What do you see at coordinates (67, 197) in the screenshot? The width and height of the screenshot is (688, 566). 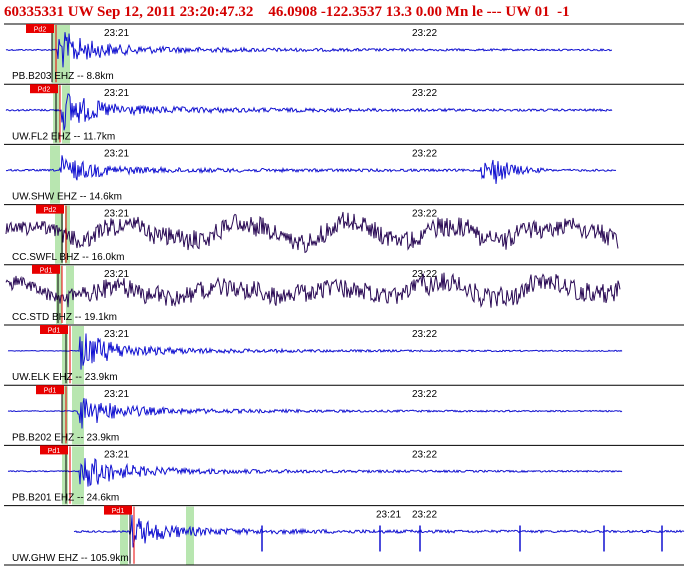 I see `station-label: UW.SHW EHZ -- 14.6km` at bounding box center [67, 197].